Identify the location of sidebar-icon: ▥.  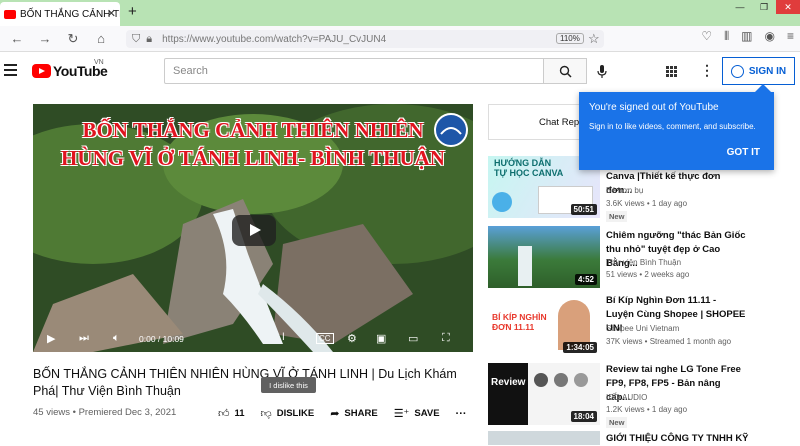
(746, 36).